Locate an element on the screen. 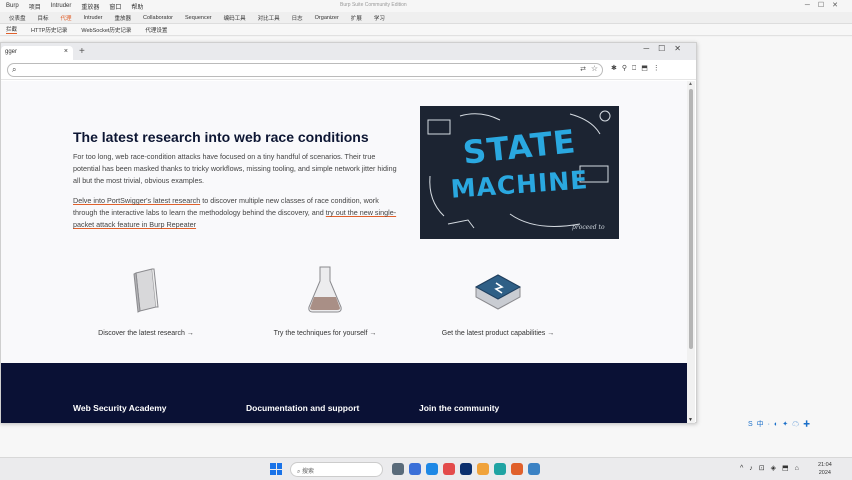 Image resolution: width=852 pixels, height=480 pixels. research-link: Delve into PortSwigger's latest research is located at coordinates (136, 200).